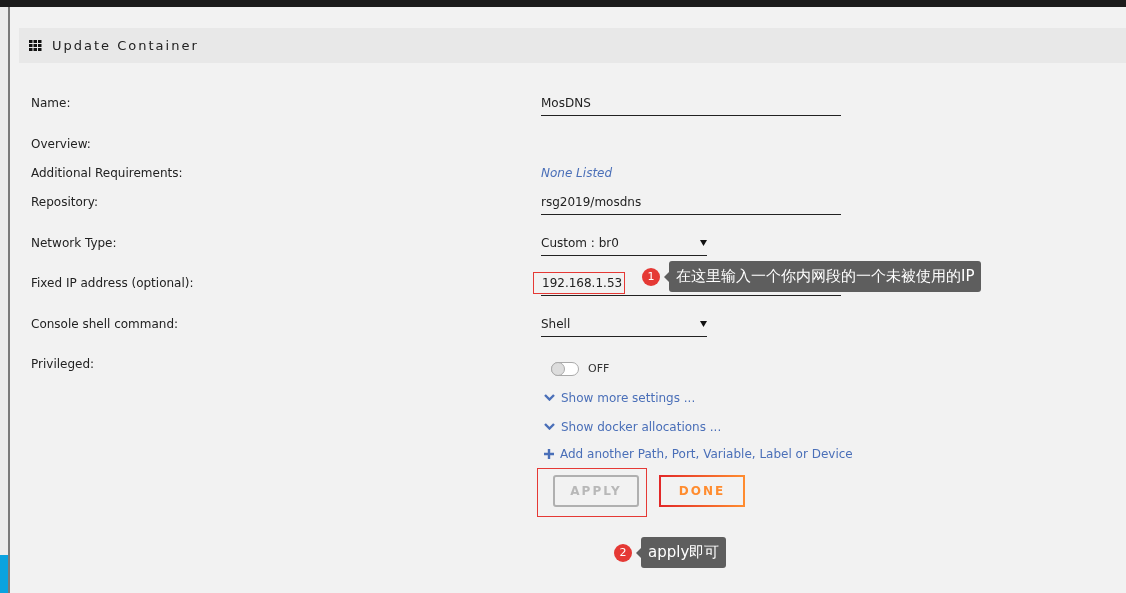 The width and height of the screenshot is (1126, 593). I want to click on requirements-note: None Listed, so click(577, 174).